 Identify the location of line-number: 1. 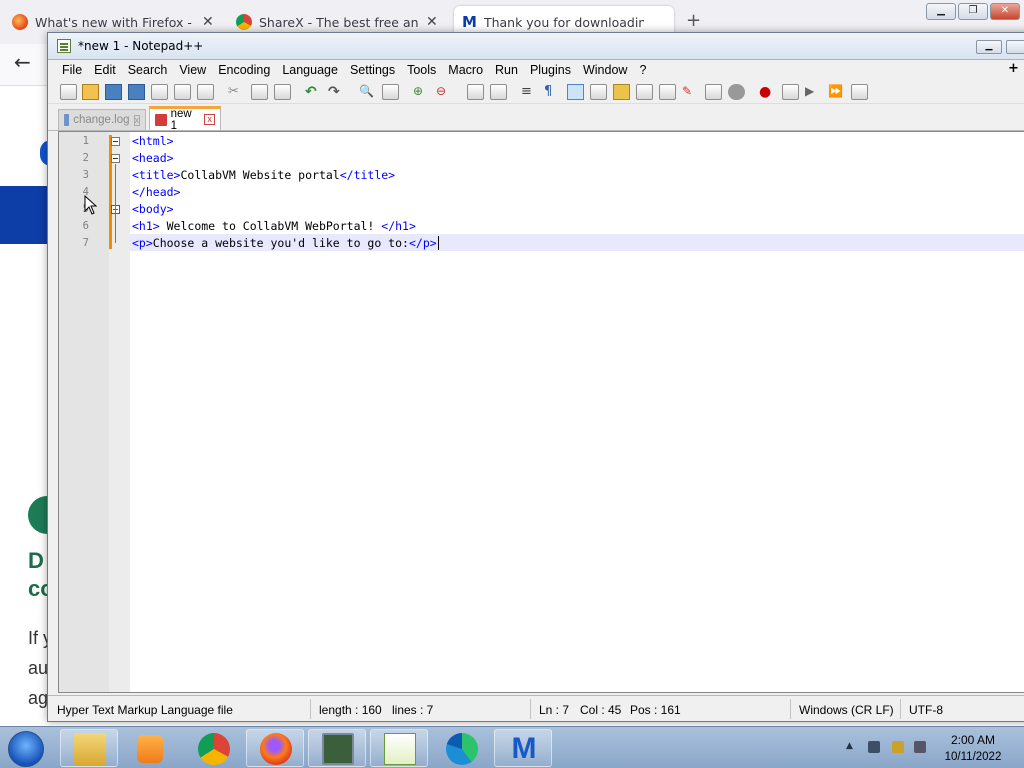
(85, 141).